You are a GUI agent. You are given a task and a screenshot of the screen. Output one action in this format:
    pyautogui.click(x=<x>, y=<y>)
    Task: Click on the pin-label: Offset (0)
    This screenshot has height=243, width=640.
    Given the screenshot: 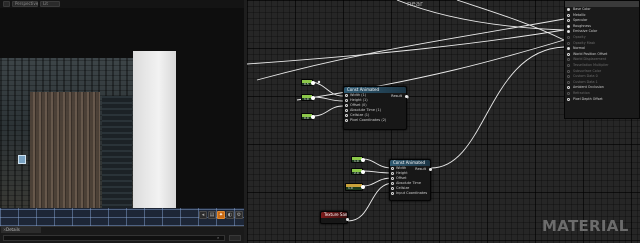 What is the action you would take?
    pyautogui.click(x=358, y=105)
    